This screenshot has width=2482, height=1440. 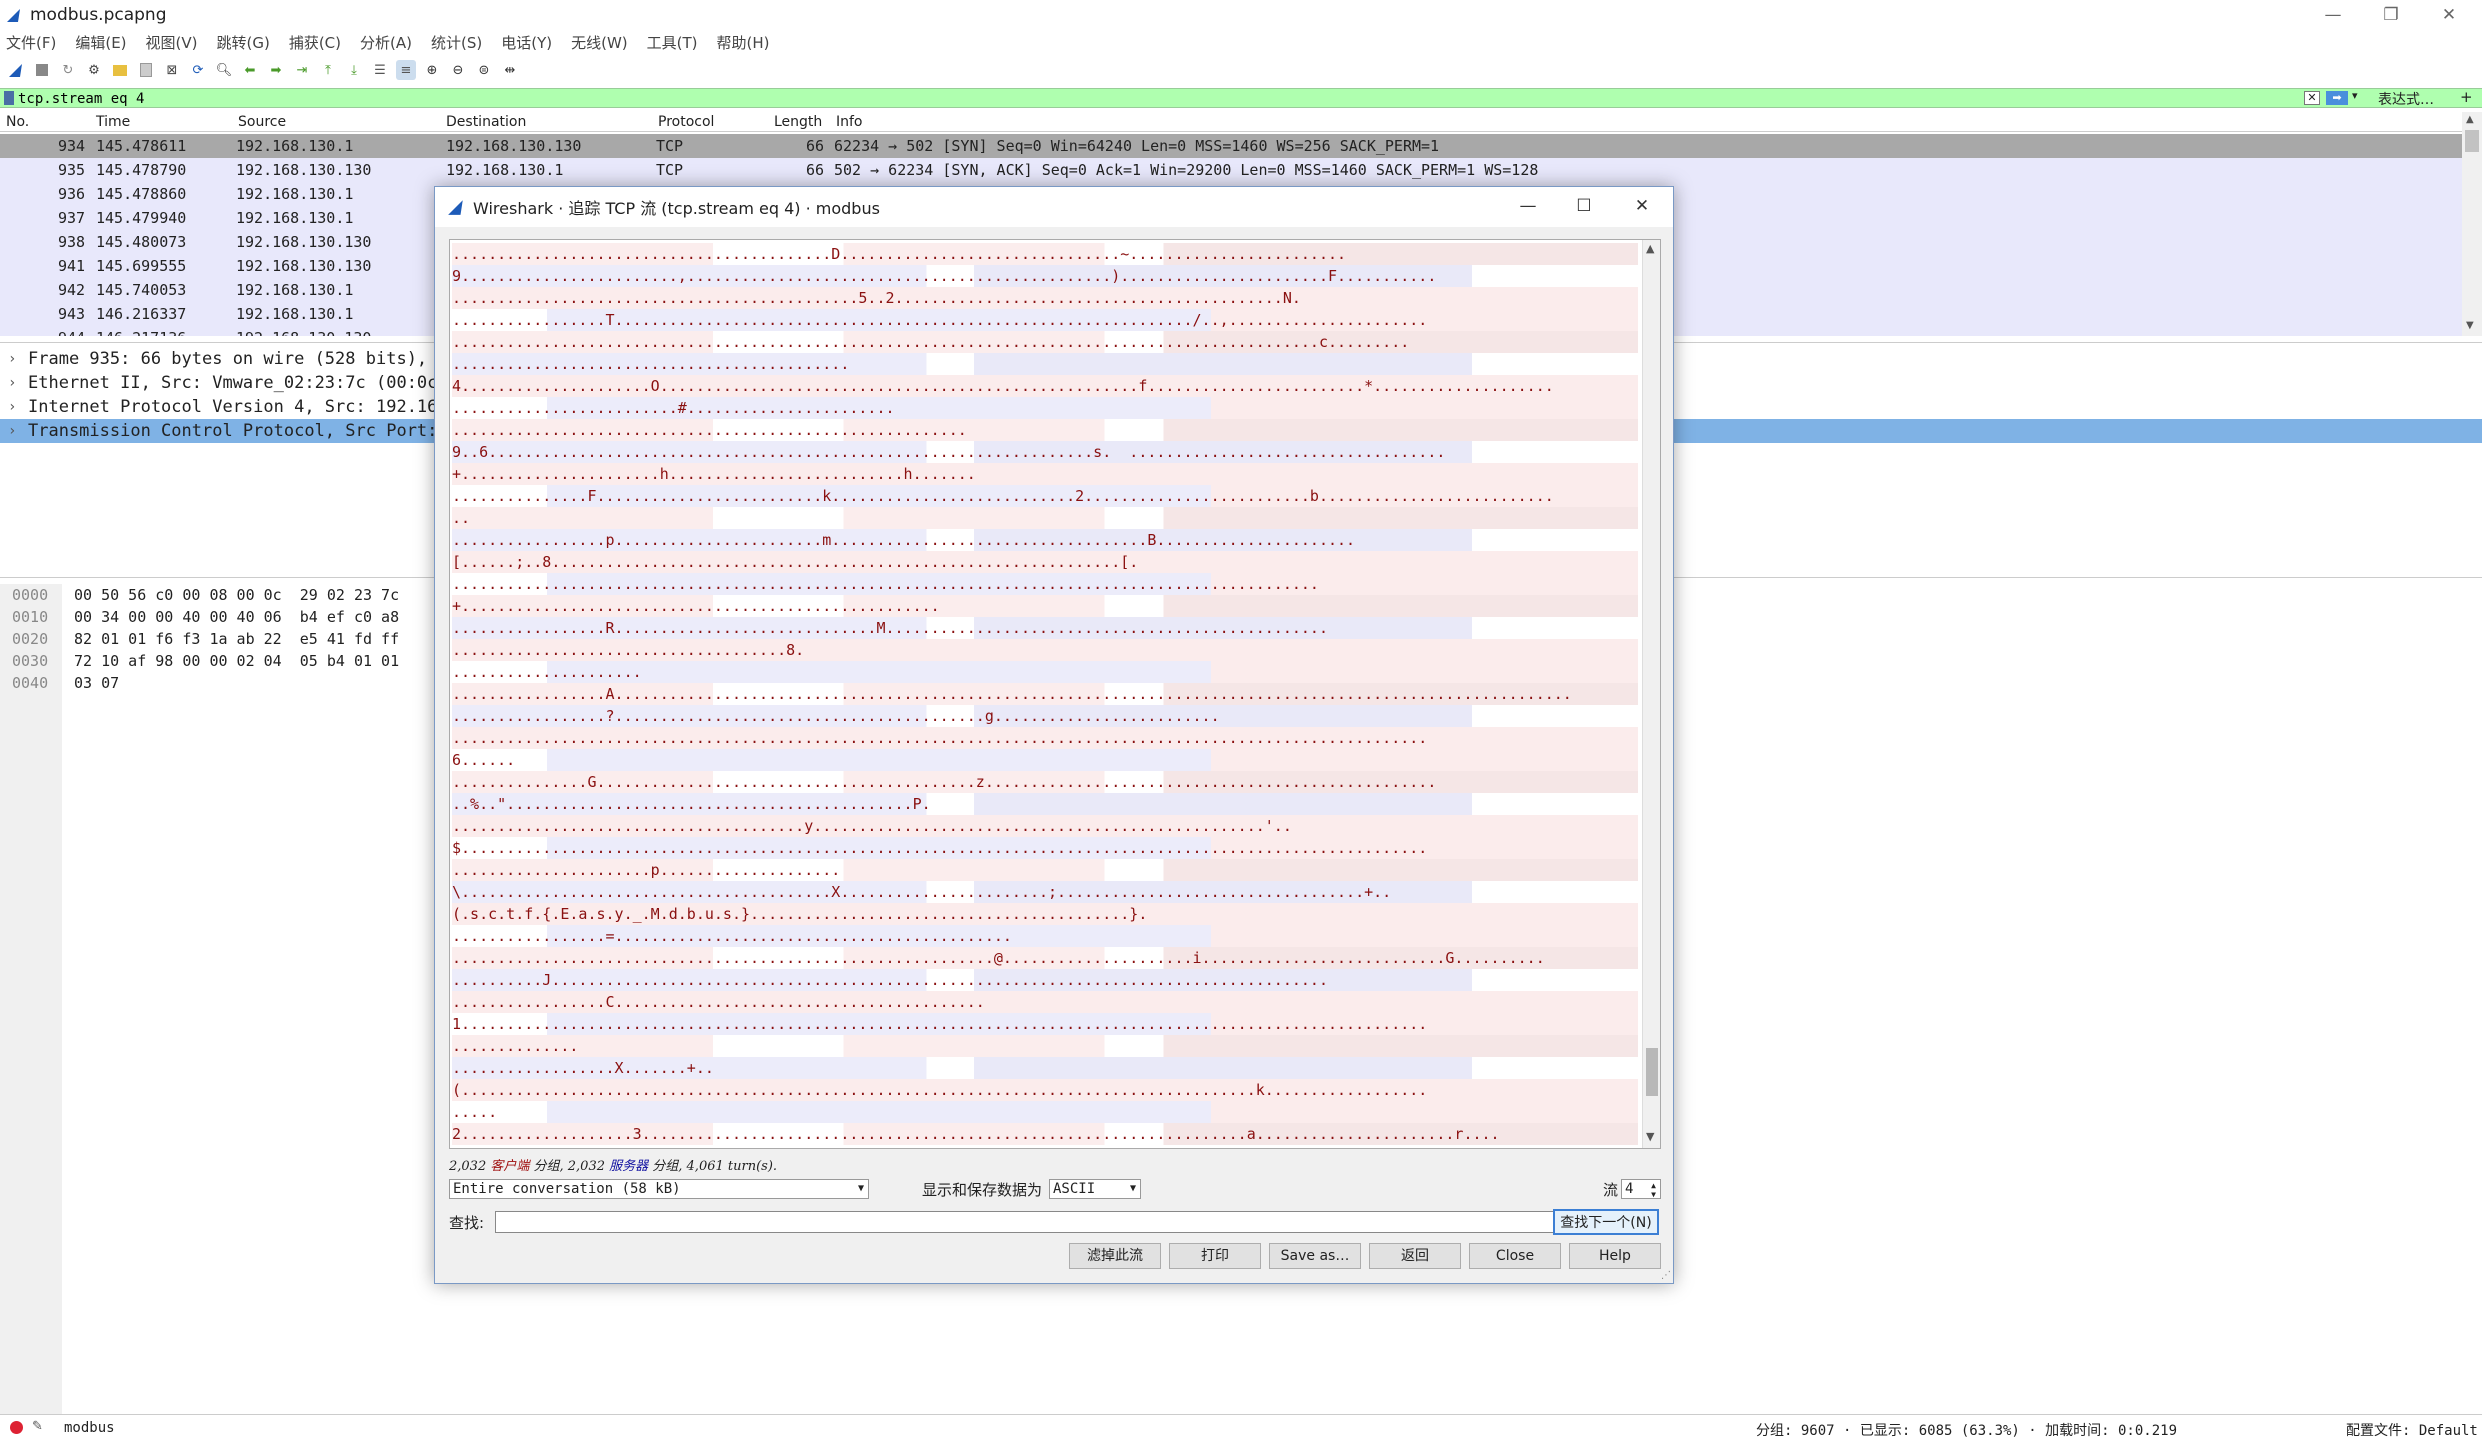 I want to click on edit-comment-icon: ✎, so click(x=37, y=1426).